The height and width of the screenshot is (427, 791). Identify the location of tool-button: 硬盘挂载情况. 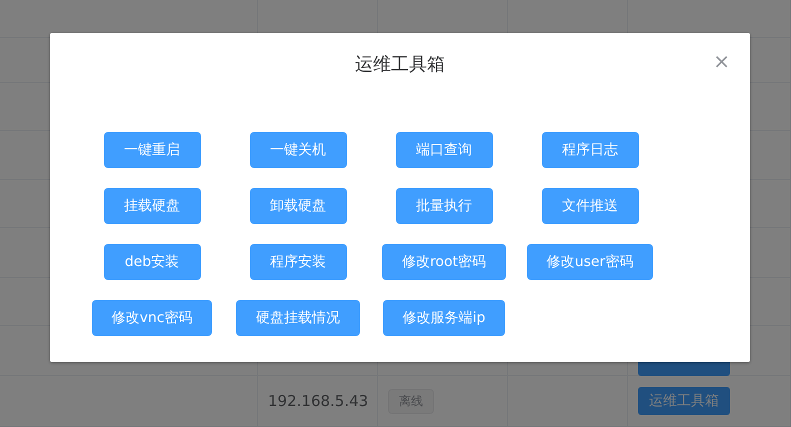
(298, 318).